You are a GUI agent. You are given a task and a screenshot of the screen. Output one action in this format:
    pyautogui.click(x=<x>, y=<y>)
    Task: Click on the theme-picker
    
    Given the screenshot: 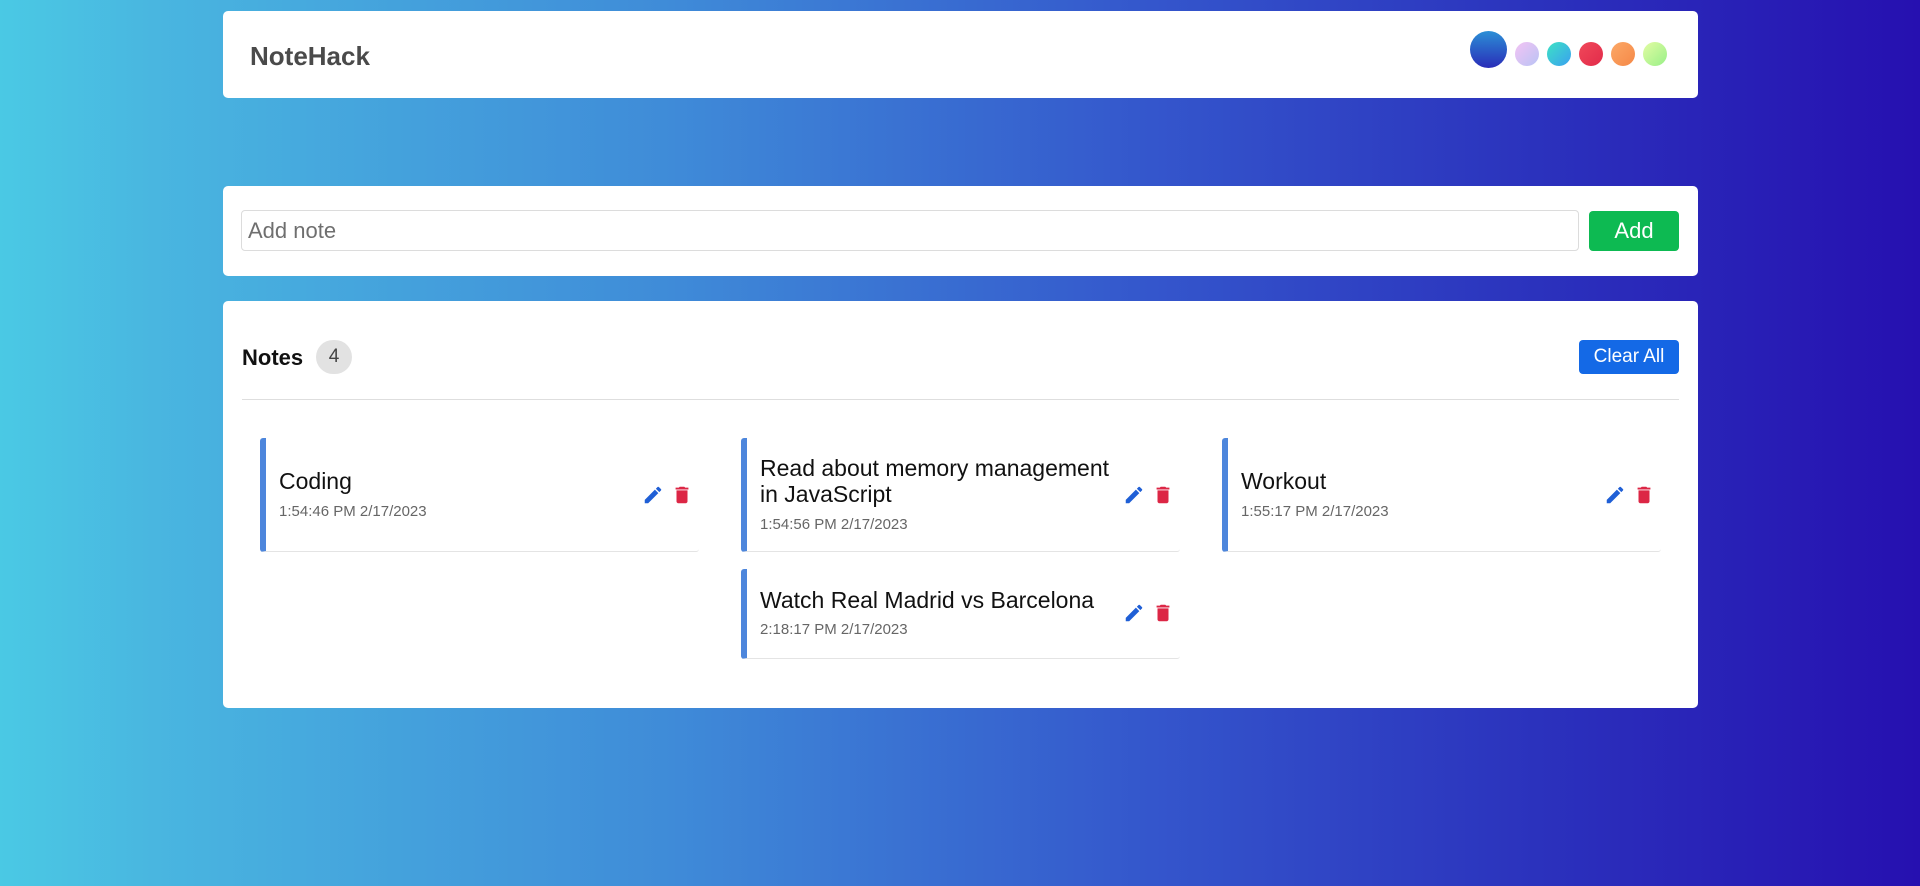 What is the action you would take?
    pyautogui.click(x=1564, y=52)
    